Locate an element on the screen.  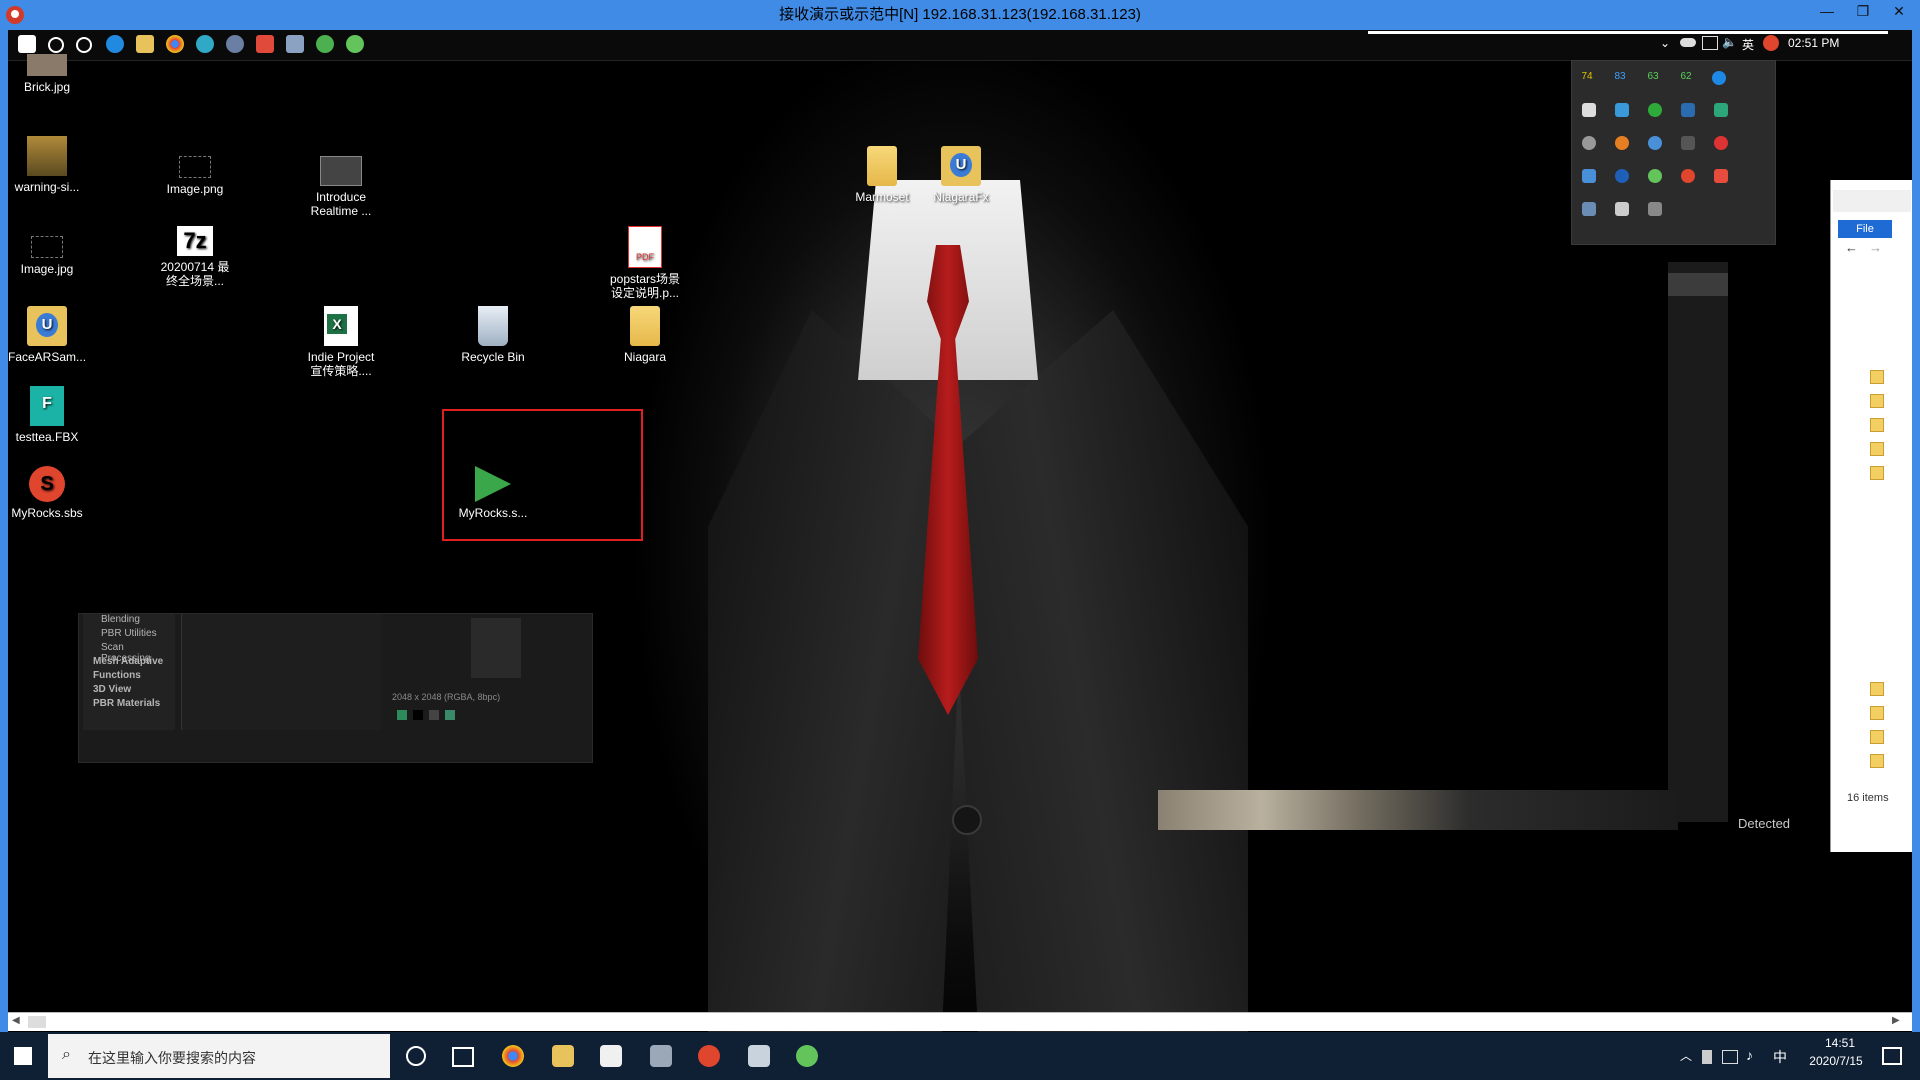
clover-icon is located at coordinates (325, 44).